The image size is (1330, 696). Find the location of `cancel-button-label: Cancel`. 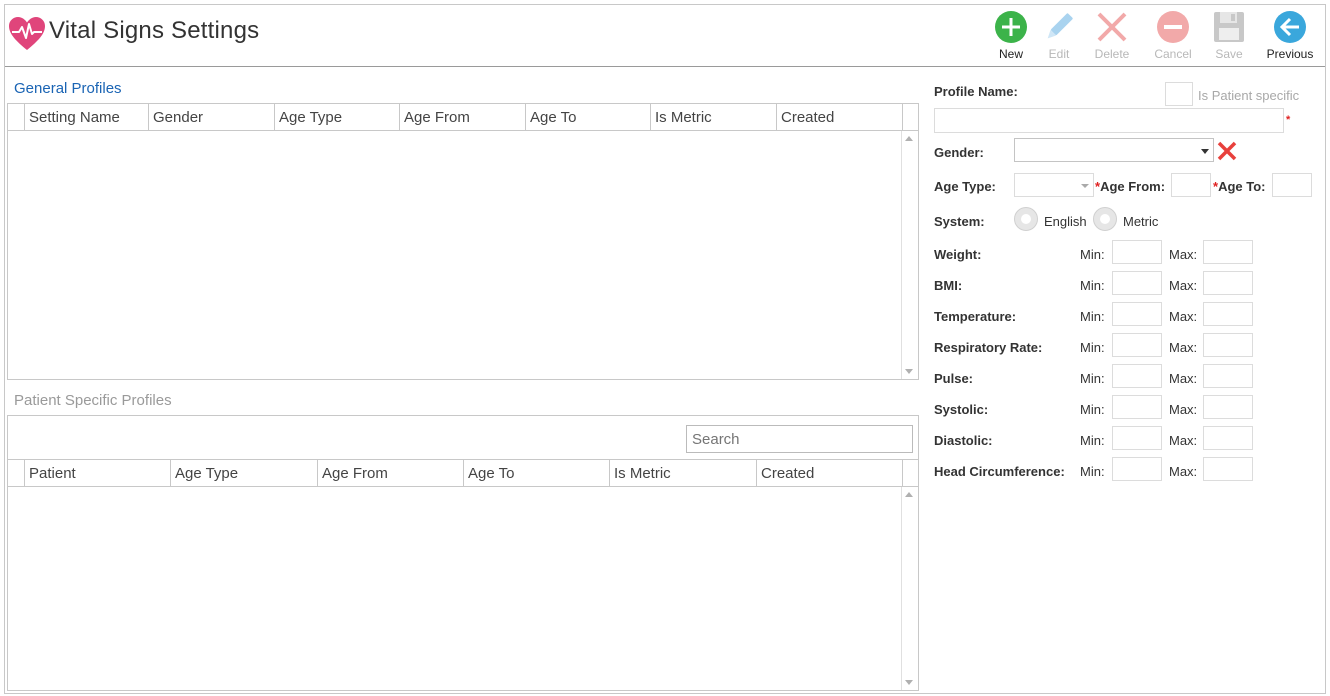

cancel-button-label: Cancel is located at coordinates (1173, 54).